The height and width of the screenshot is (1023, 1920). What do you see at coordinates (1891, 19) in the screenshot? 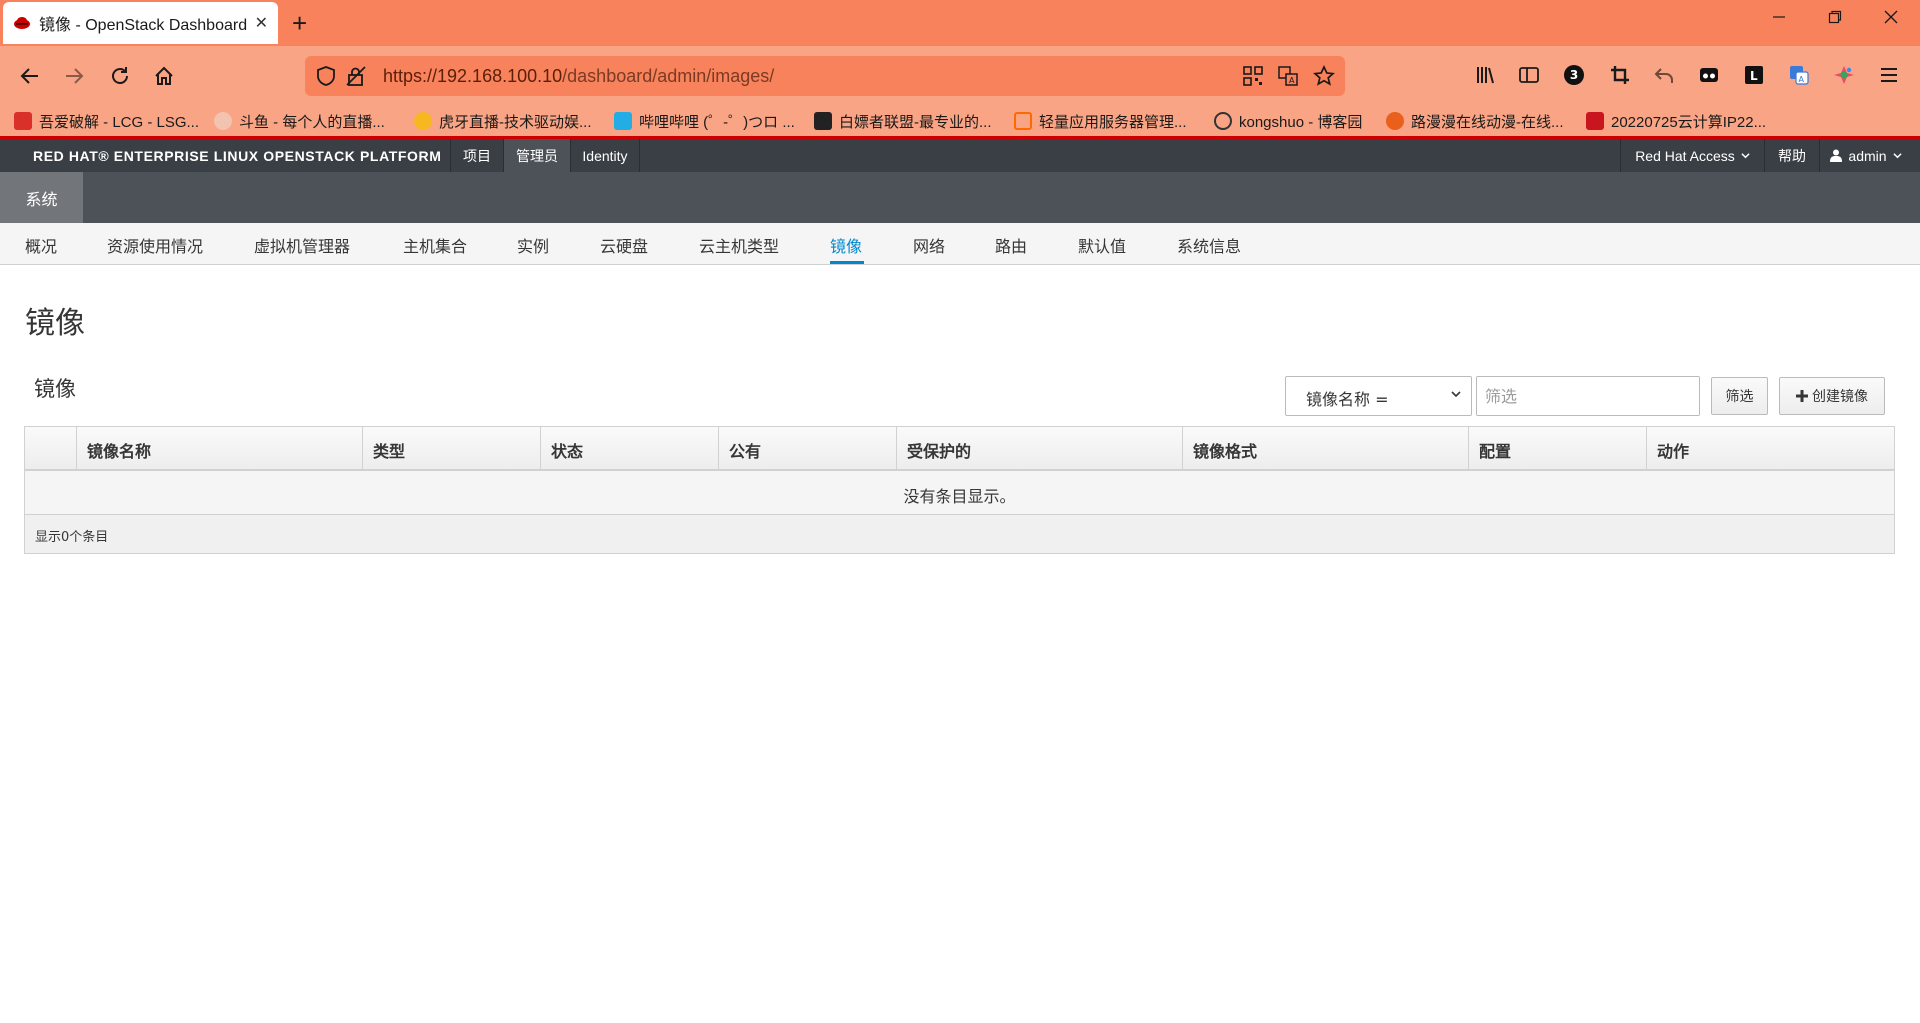
I see `close-window-icon` at bounding box center [1891, 19].